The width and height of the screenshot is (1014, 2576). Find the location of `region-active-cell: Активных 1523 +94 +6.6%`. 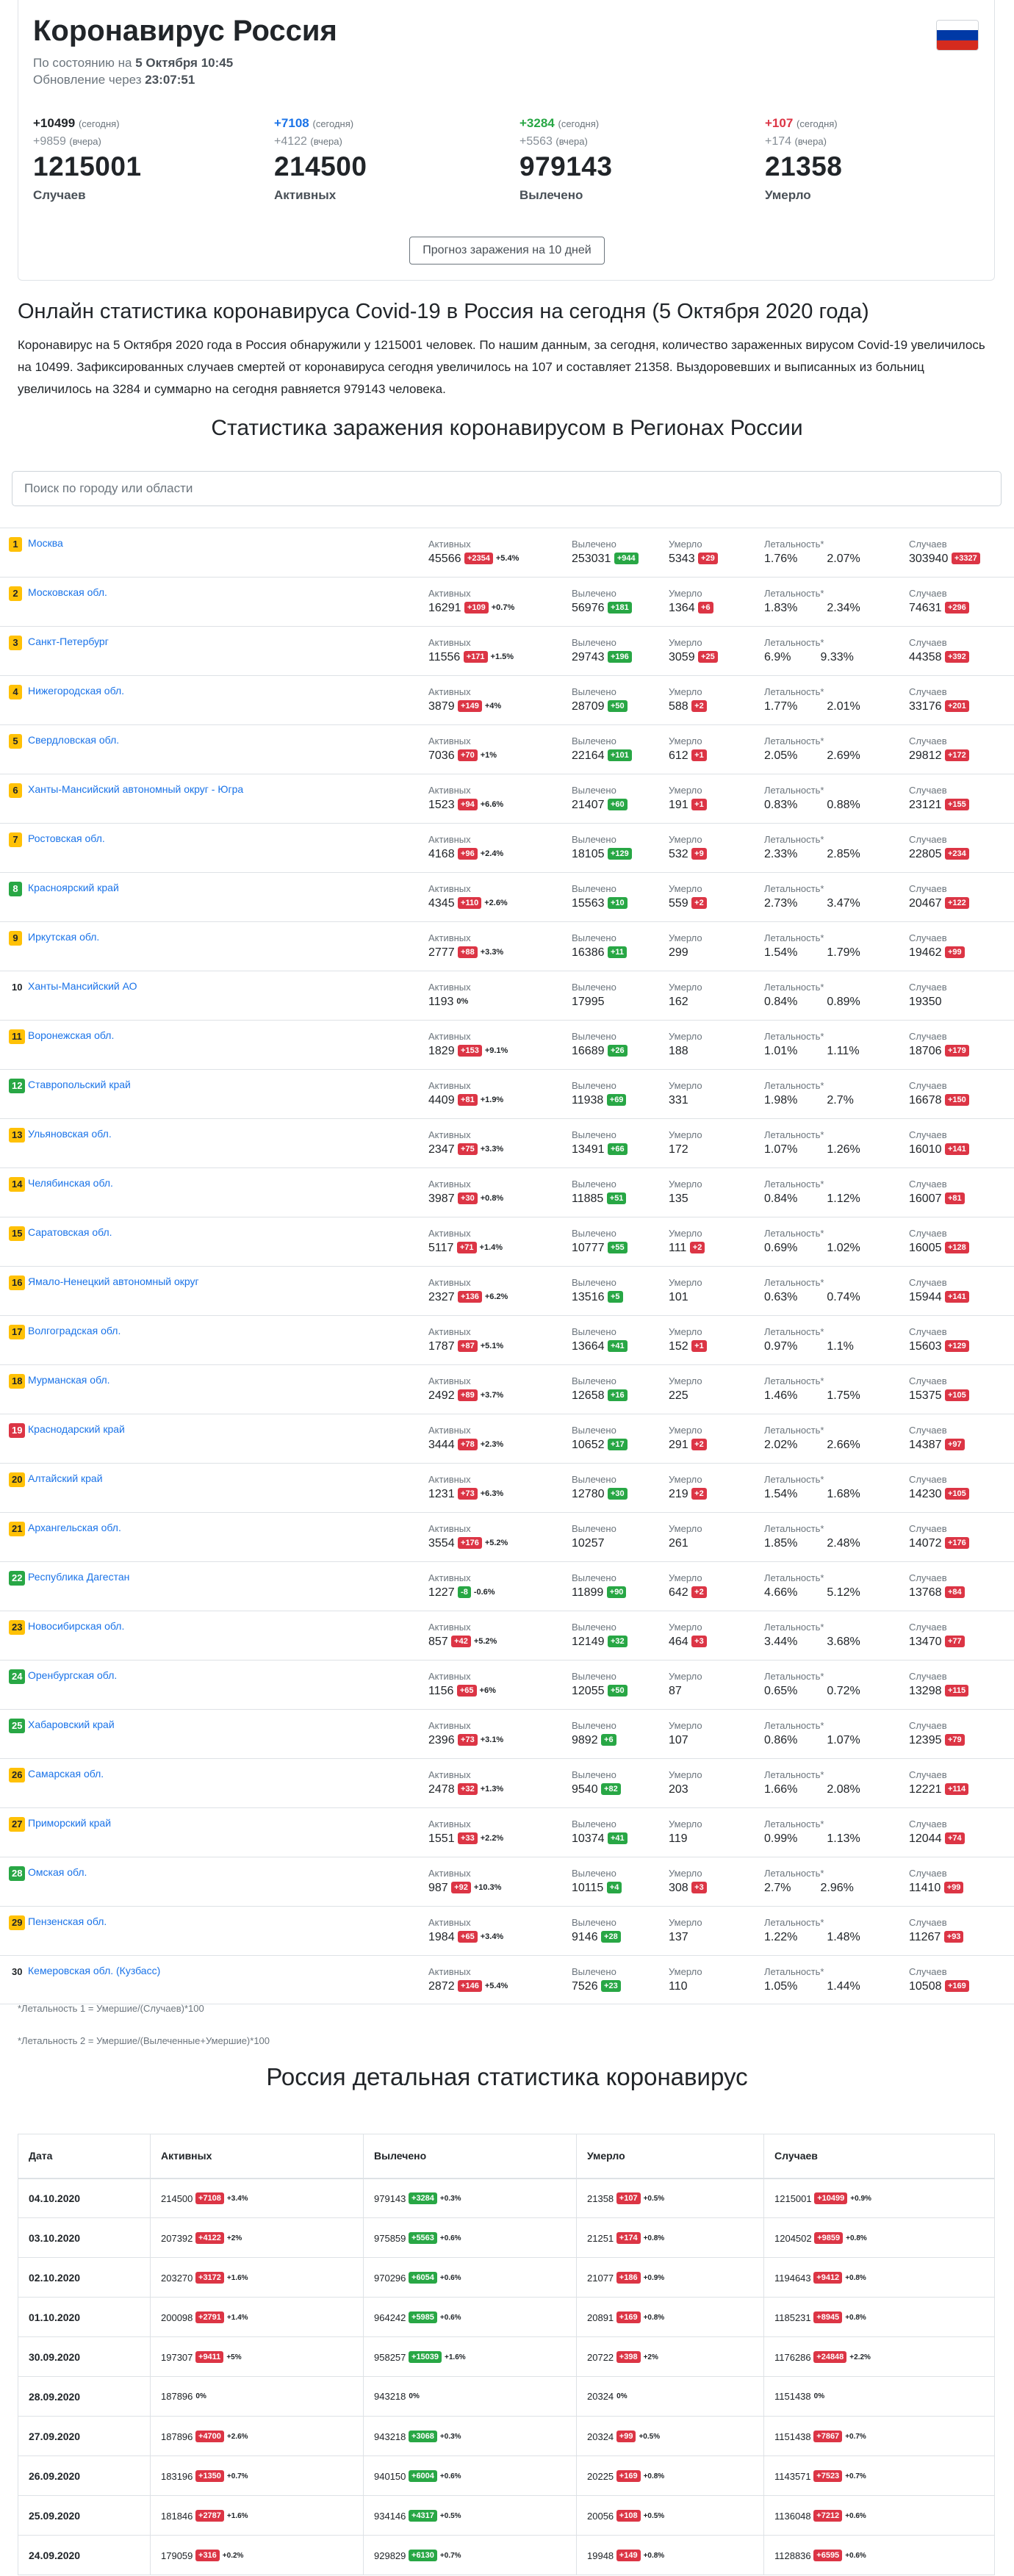

region-active-cell: Активных 1523 +94 +6.6% is located at coordinates (465, 799).